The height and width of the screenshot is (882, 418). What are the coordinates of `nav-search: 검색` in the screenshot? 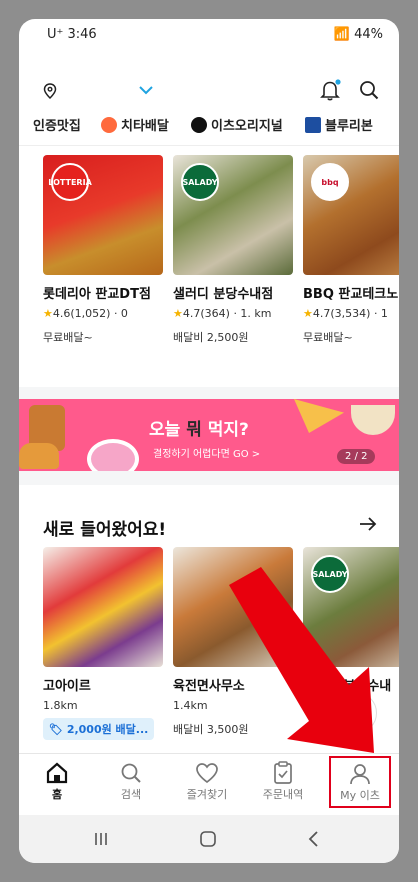 It's located at (131, 781).